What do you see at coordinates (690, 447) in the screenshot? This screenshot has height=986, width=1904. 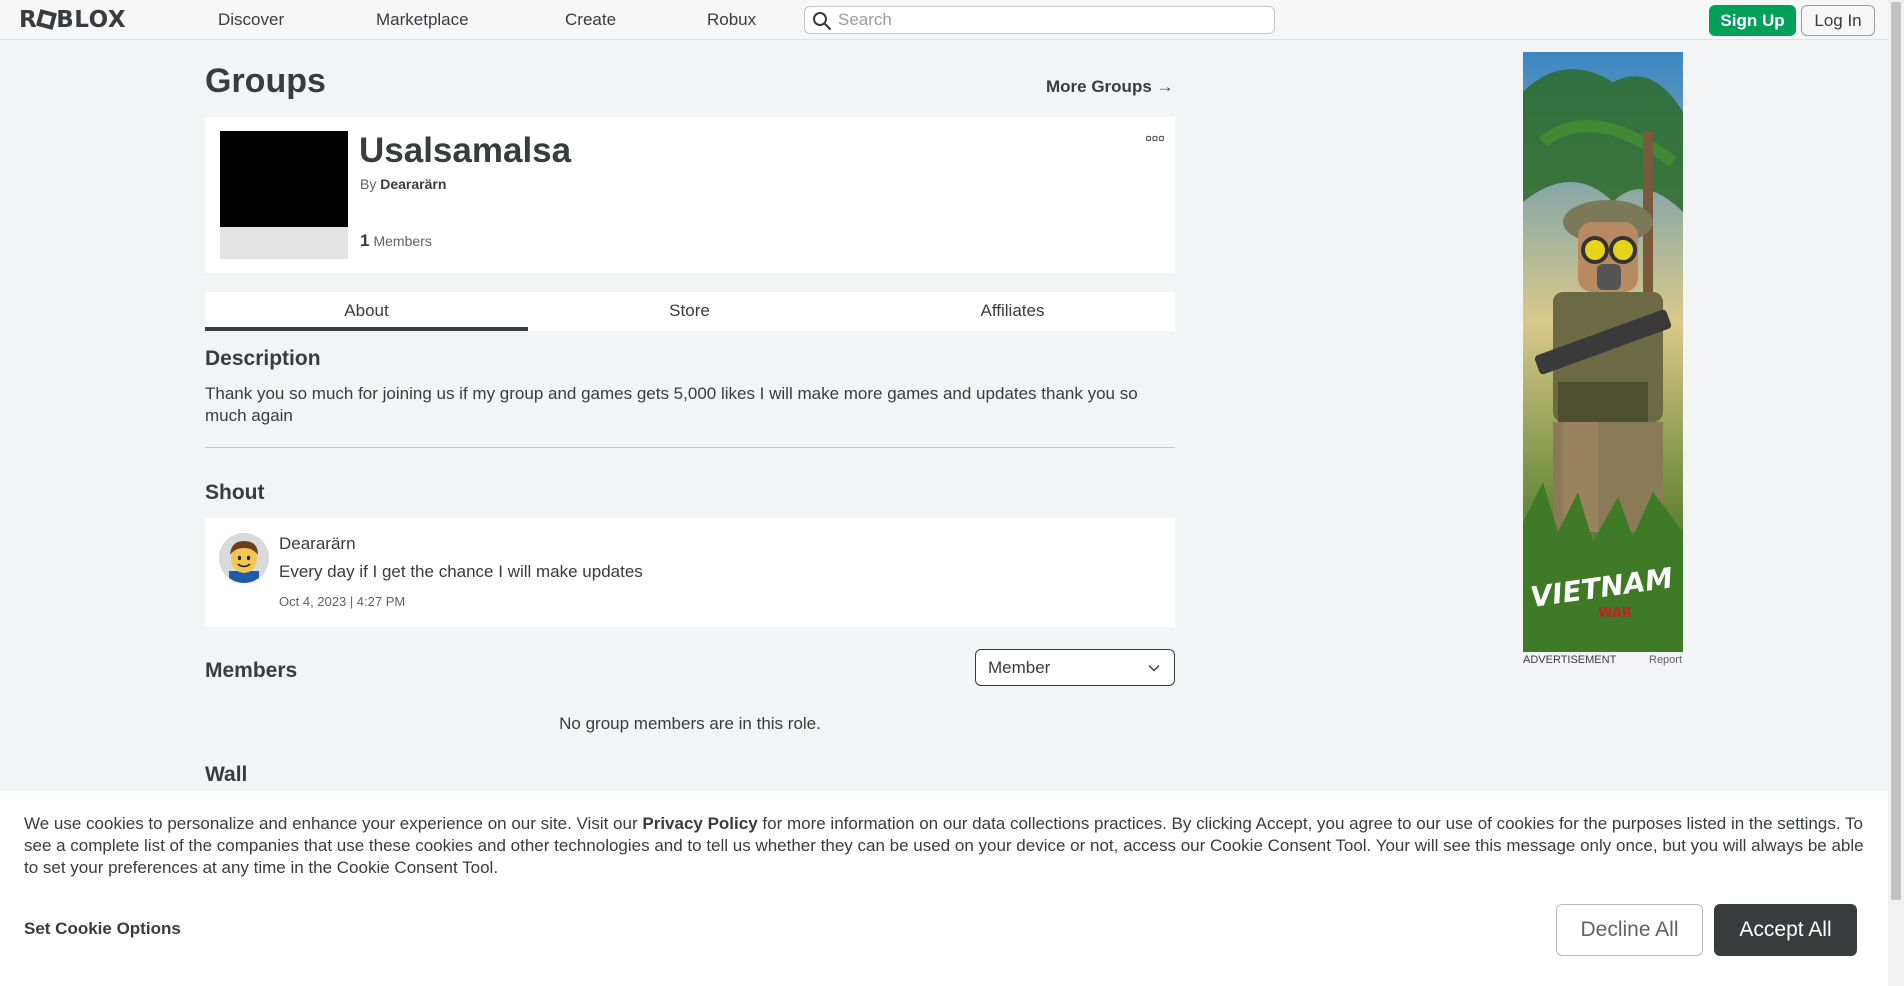 I see `section-divider` at bounding box center [690, 447].